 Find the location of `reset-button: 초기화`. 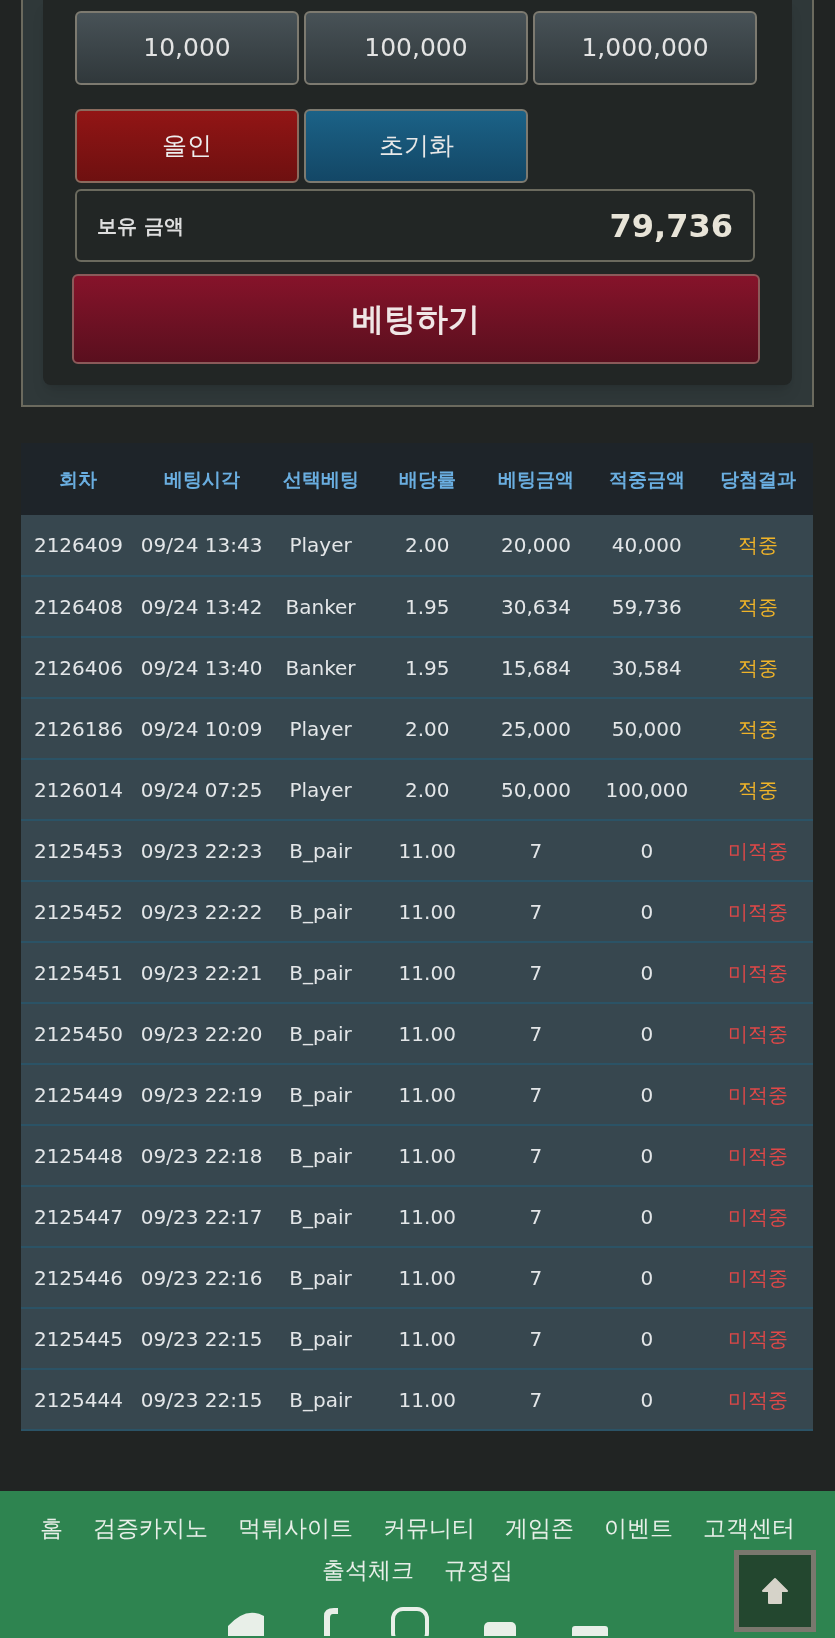

reset-button: 초기화 is located at coordinates (416, 146).